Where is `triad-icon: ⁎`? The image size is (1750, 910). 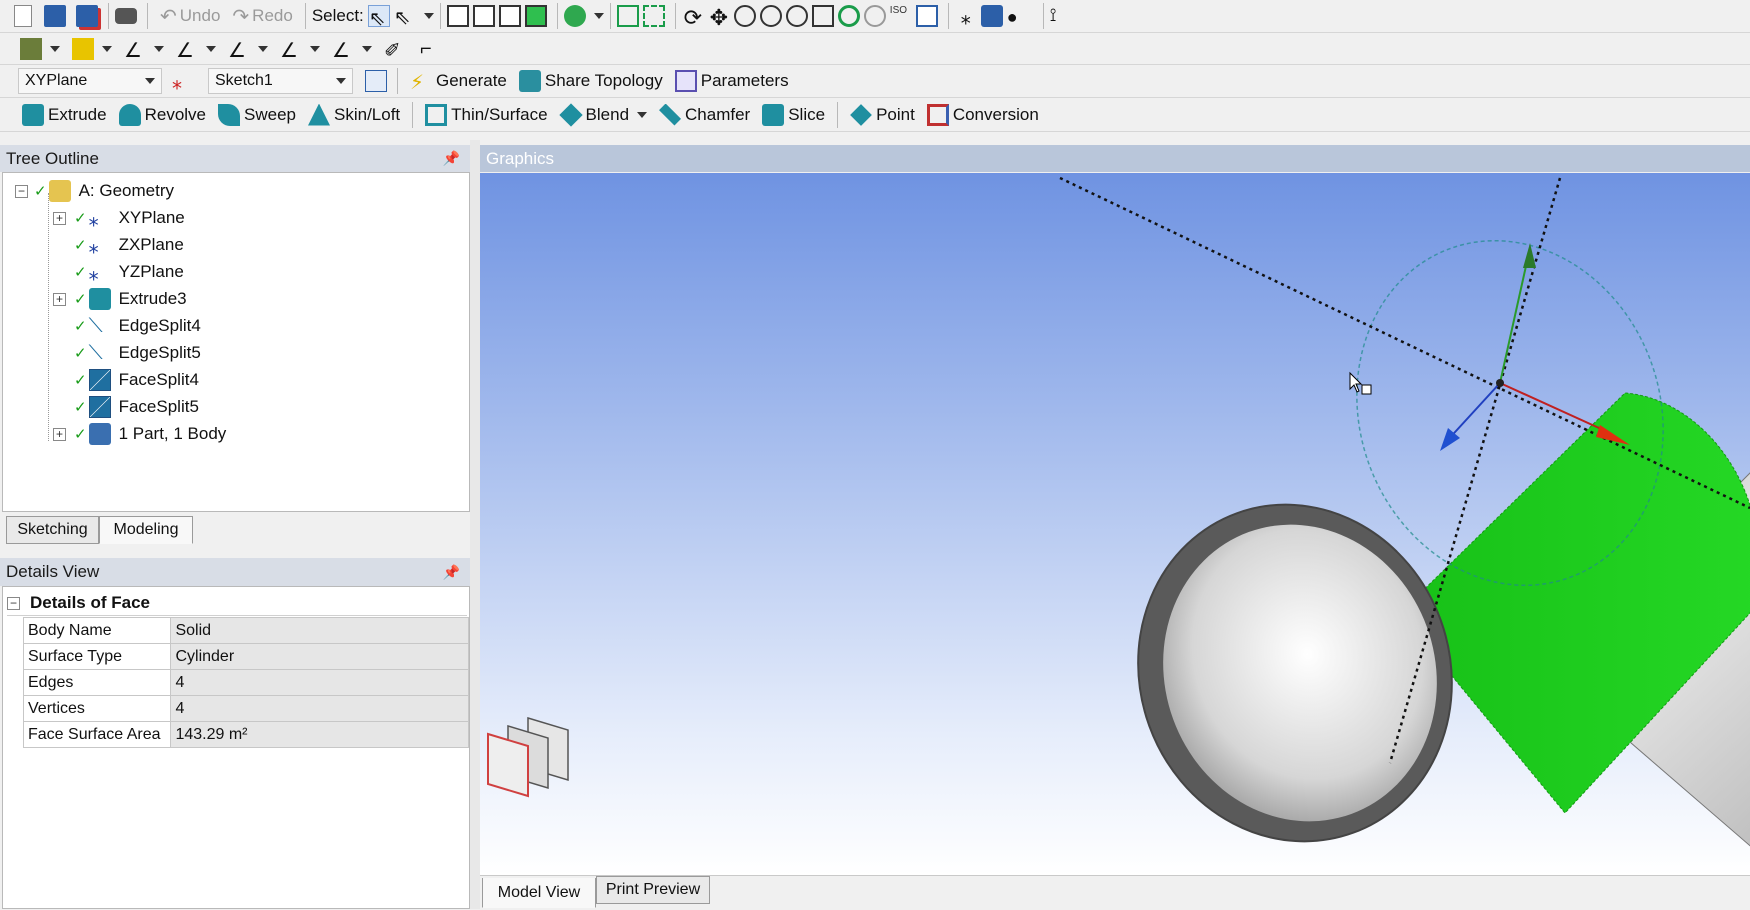 triad-icon: ⁎ is located at coordinates (966, 17).